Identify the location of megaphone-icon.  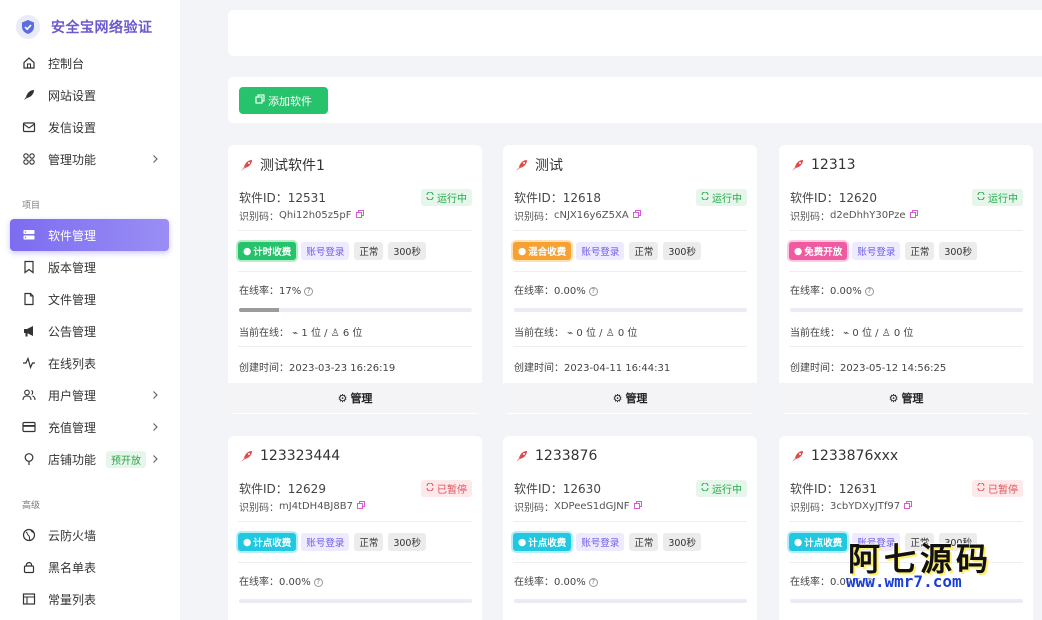
(29, 331).